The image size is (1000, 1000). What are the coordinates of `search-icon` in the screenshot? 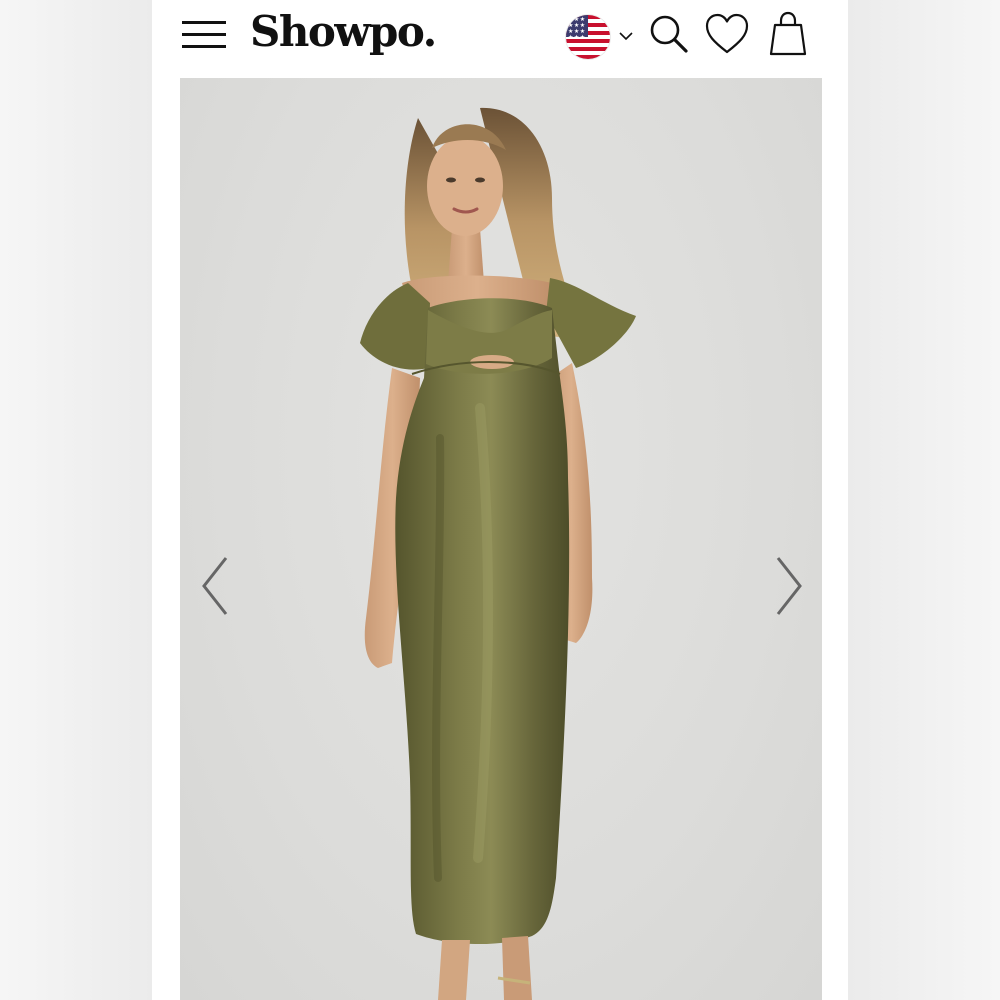 It's located at (669, 34).